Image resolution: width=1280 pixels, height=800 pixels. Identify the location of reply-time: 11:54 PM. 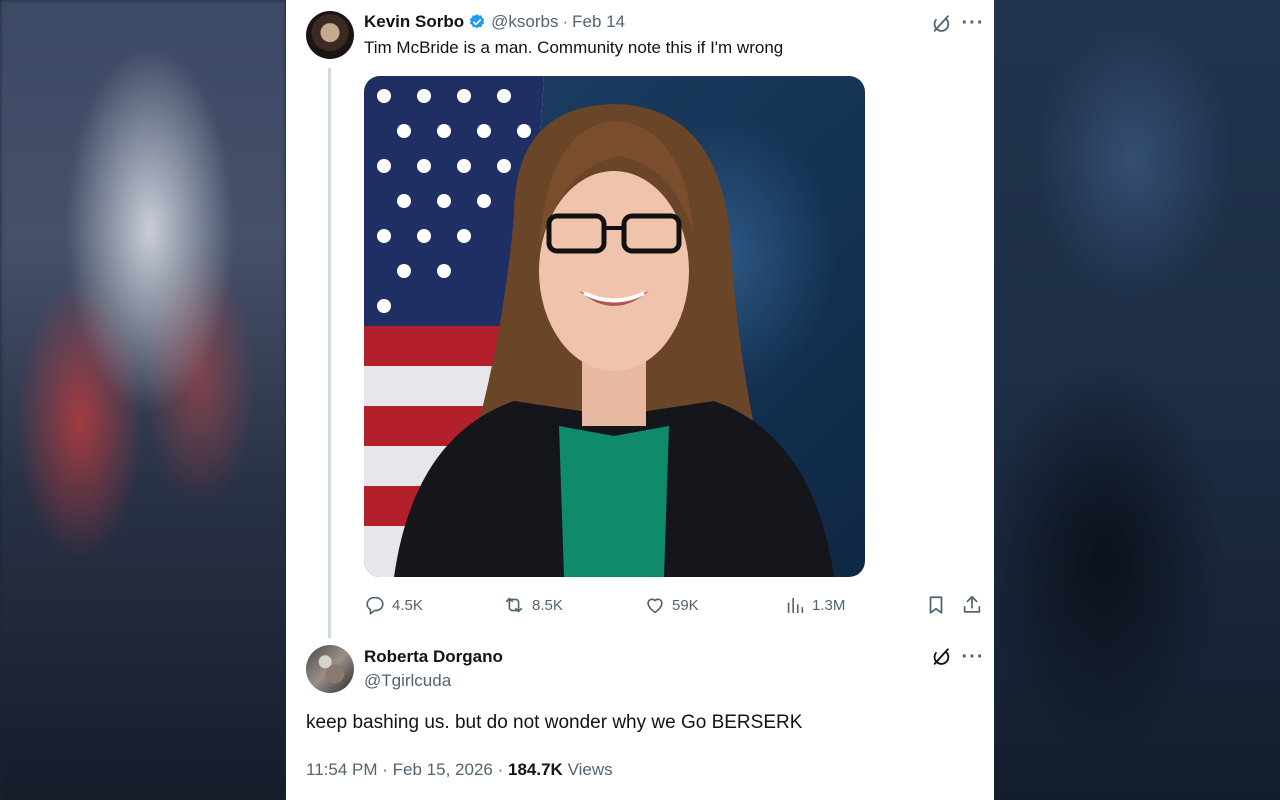
(342, 769).